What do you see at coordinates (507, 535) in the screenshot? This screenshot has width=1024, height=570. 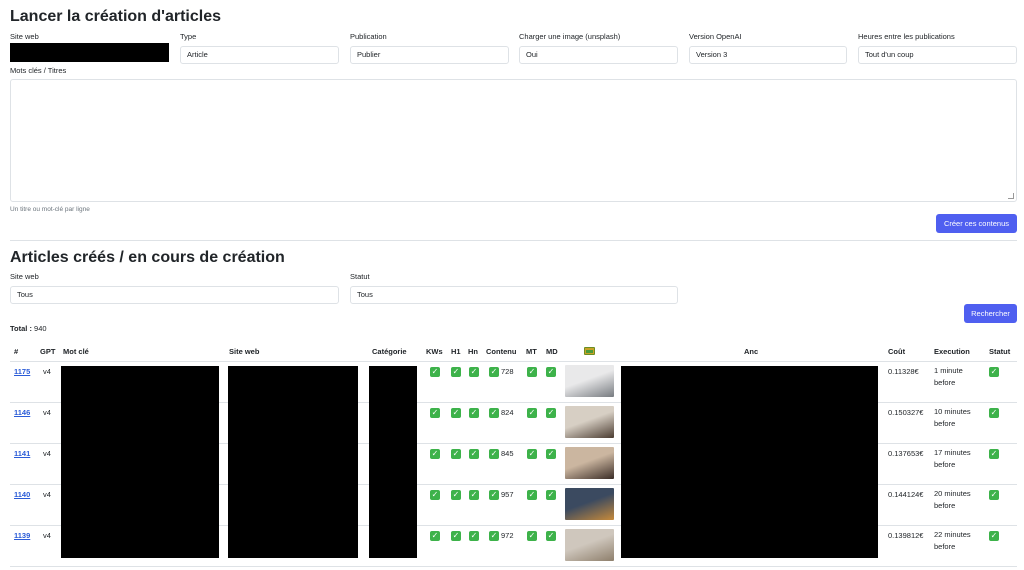 I see `content-word-count: 972` at bounding box center [507, 535].